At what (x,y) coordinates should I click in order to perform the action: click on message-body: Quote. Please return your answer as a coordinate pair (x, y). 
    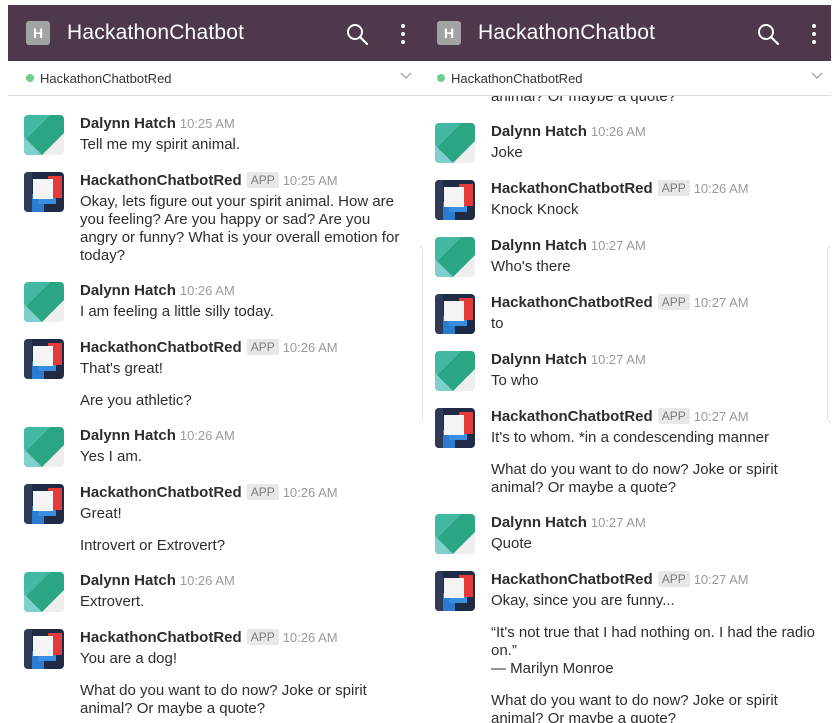
    Looking at the image, I should click on (656, 544).